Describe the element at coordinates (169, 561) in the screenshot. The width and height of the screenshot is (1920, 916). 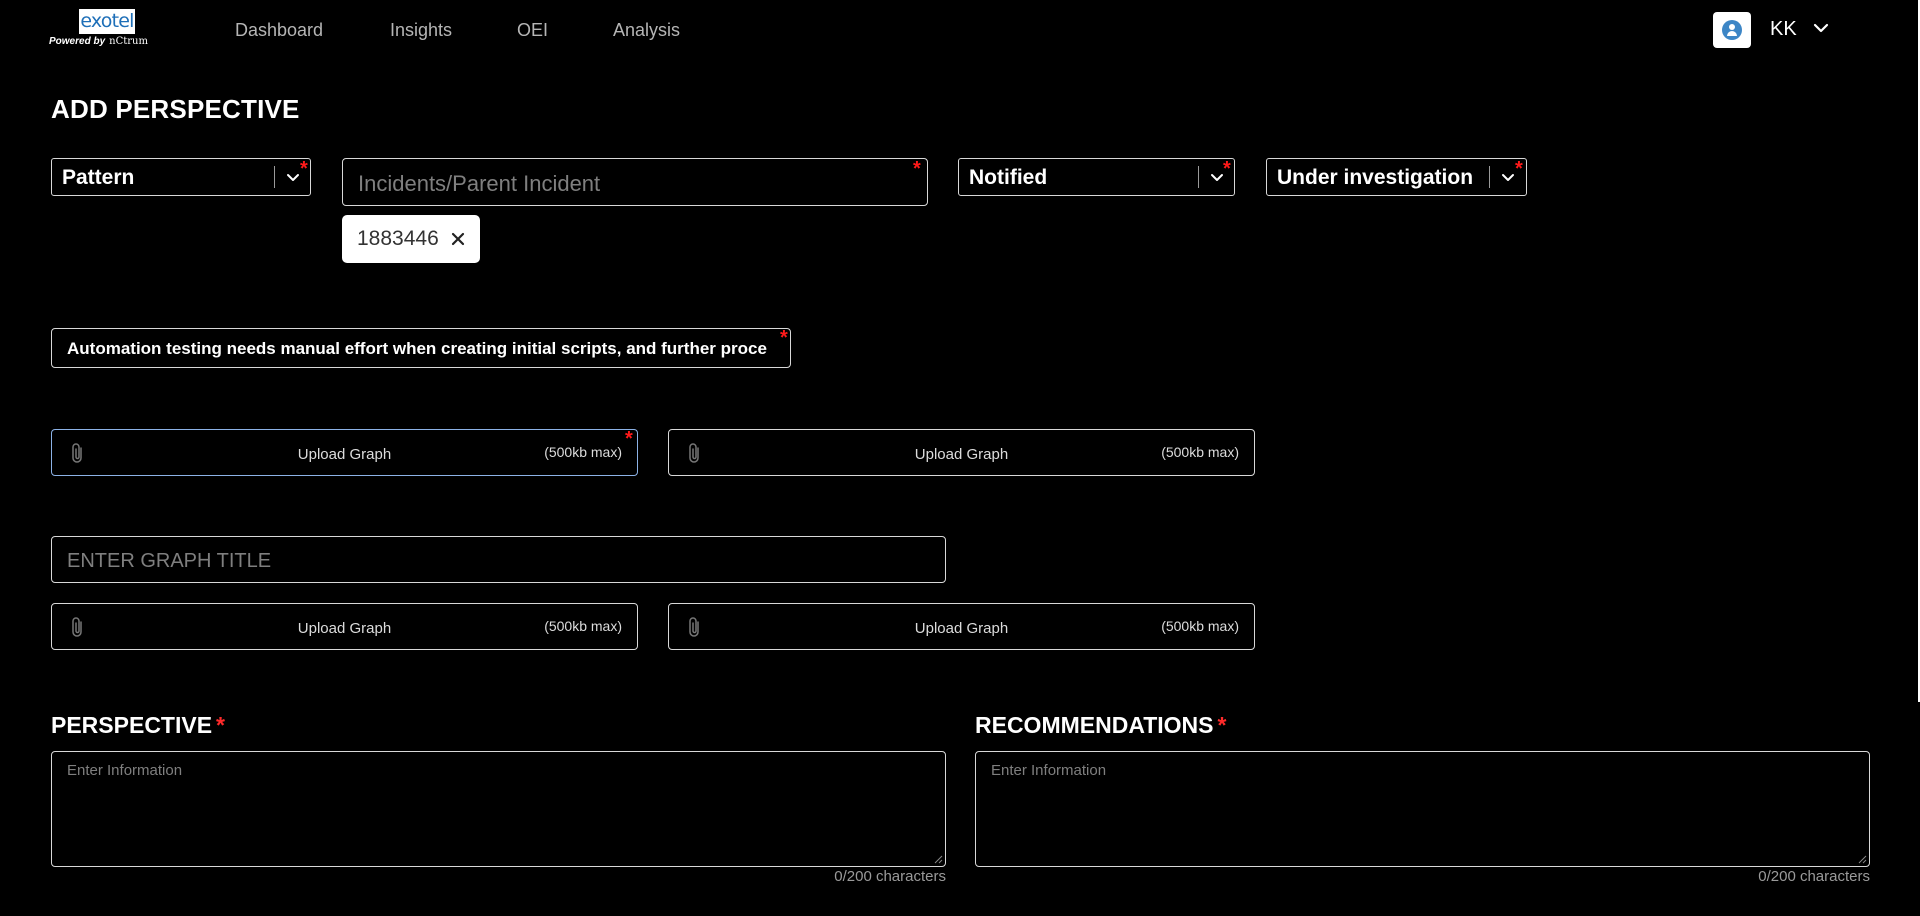
I see `graph-title-placeholder: ENTER GRAPH TITLE` at that location.